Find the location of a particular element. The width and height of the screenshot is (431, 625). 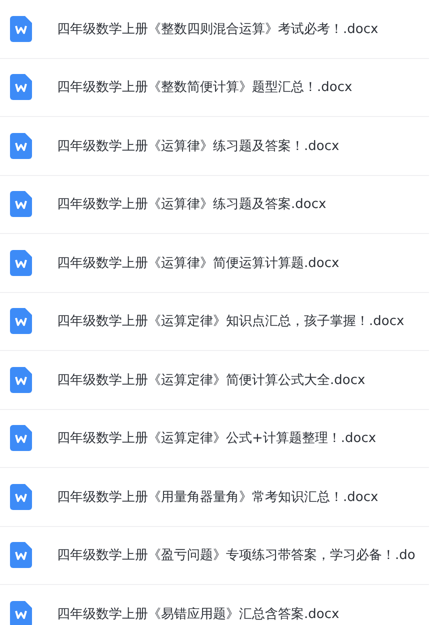

file-name: 四年级数学上册《运算定律》简便计算公式大全.docx is located at coordinates (211, 379).